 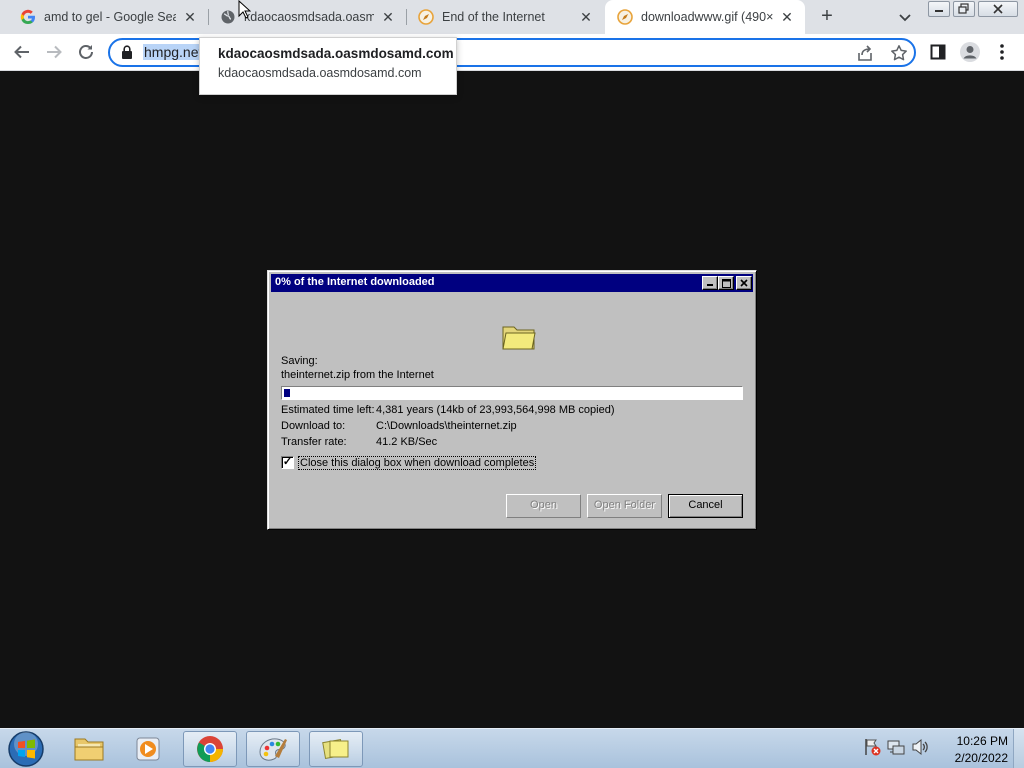 What do you see at coordinates (905, 17) in the screenshot?
I see `chevron-down-icon` at bounding box center [905, 17].